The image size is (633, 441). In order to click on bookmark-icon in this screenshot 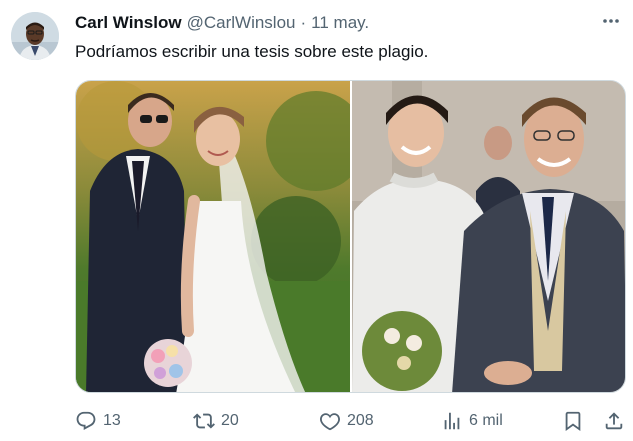, I will do `click(573, 421)`.